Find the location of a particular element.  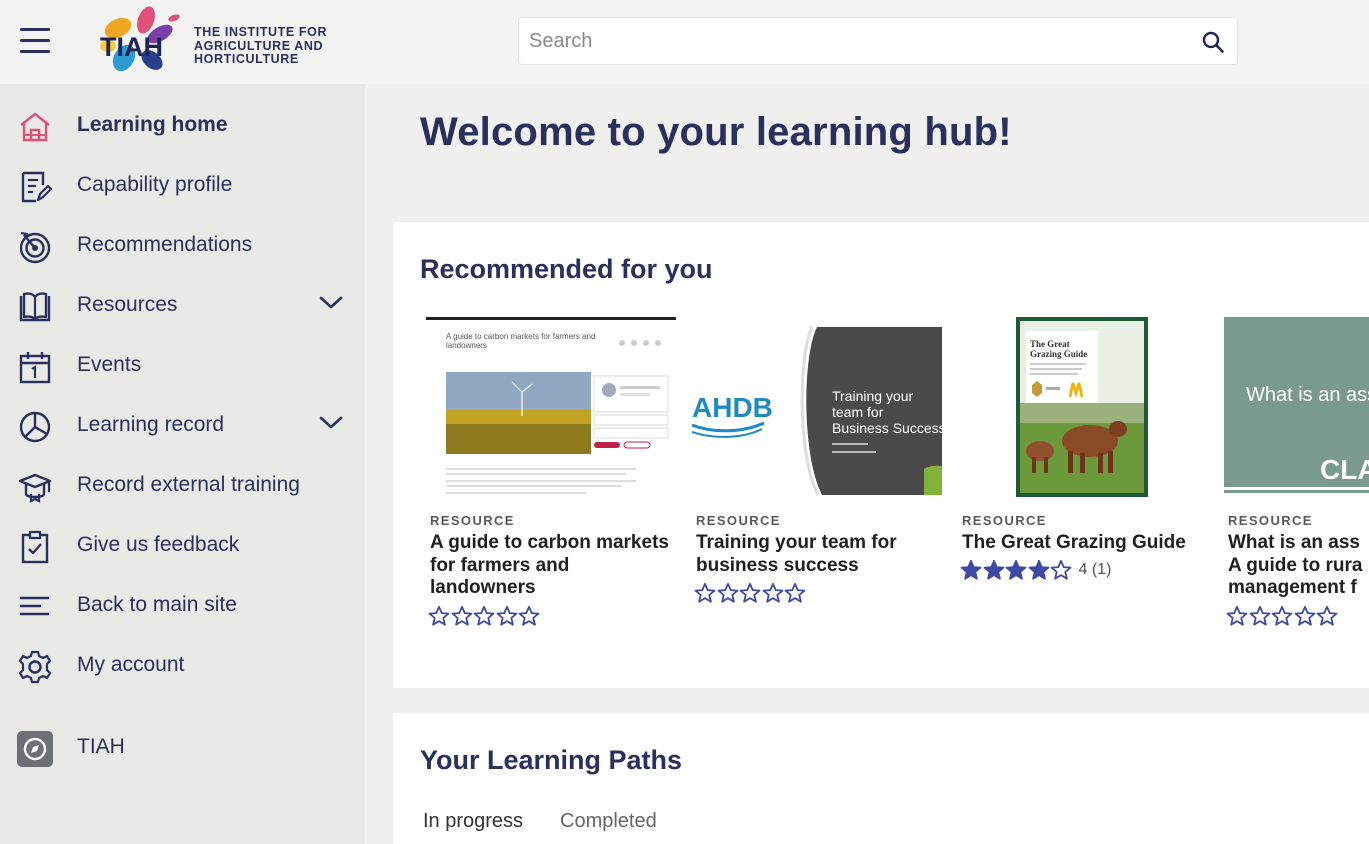

sidebar-item-learning-record: Learning record is located at coordinates (182, 426).